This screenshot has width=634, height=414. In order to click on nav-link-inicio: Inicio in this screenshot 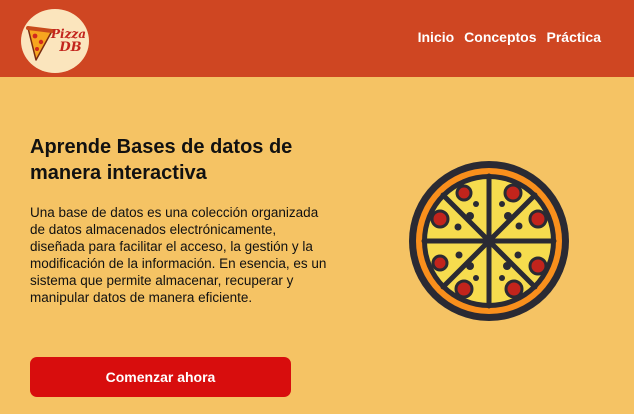, I will do `click(436, 37)`.